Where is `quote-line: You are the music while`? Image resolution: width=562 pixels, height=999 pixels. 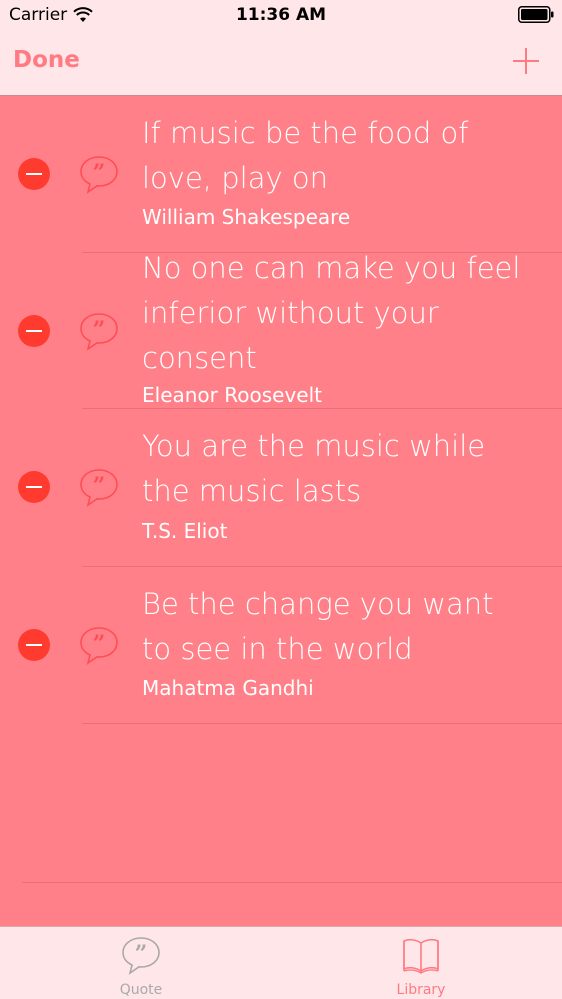 quote-line: You are the music while is located at coordinates (314, 446).